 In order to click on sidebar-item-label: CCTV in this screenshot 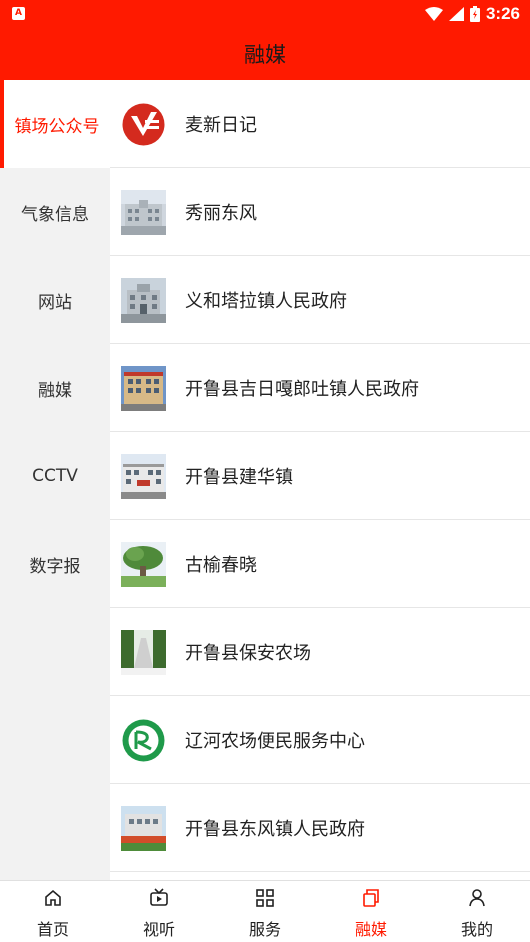, I will do `click(55, 476)`.